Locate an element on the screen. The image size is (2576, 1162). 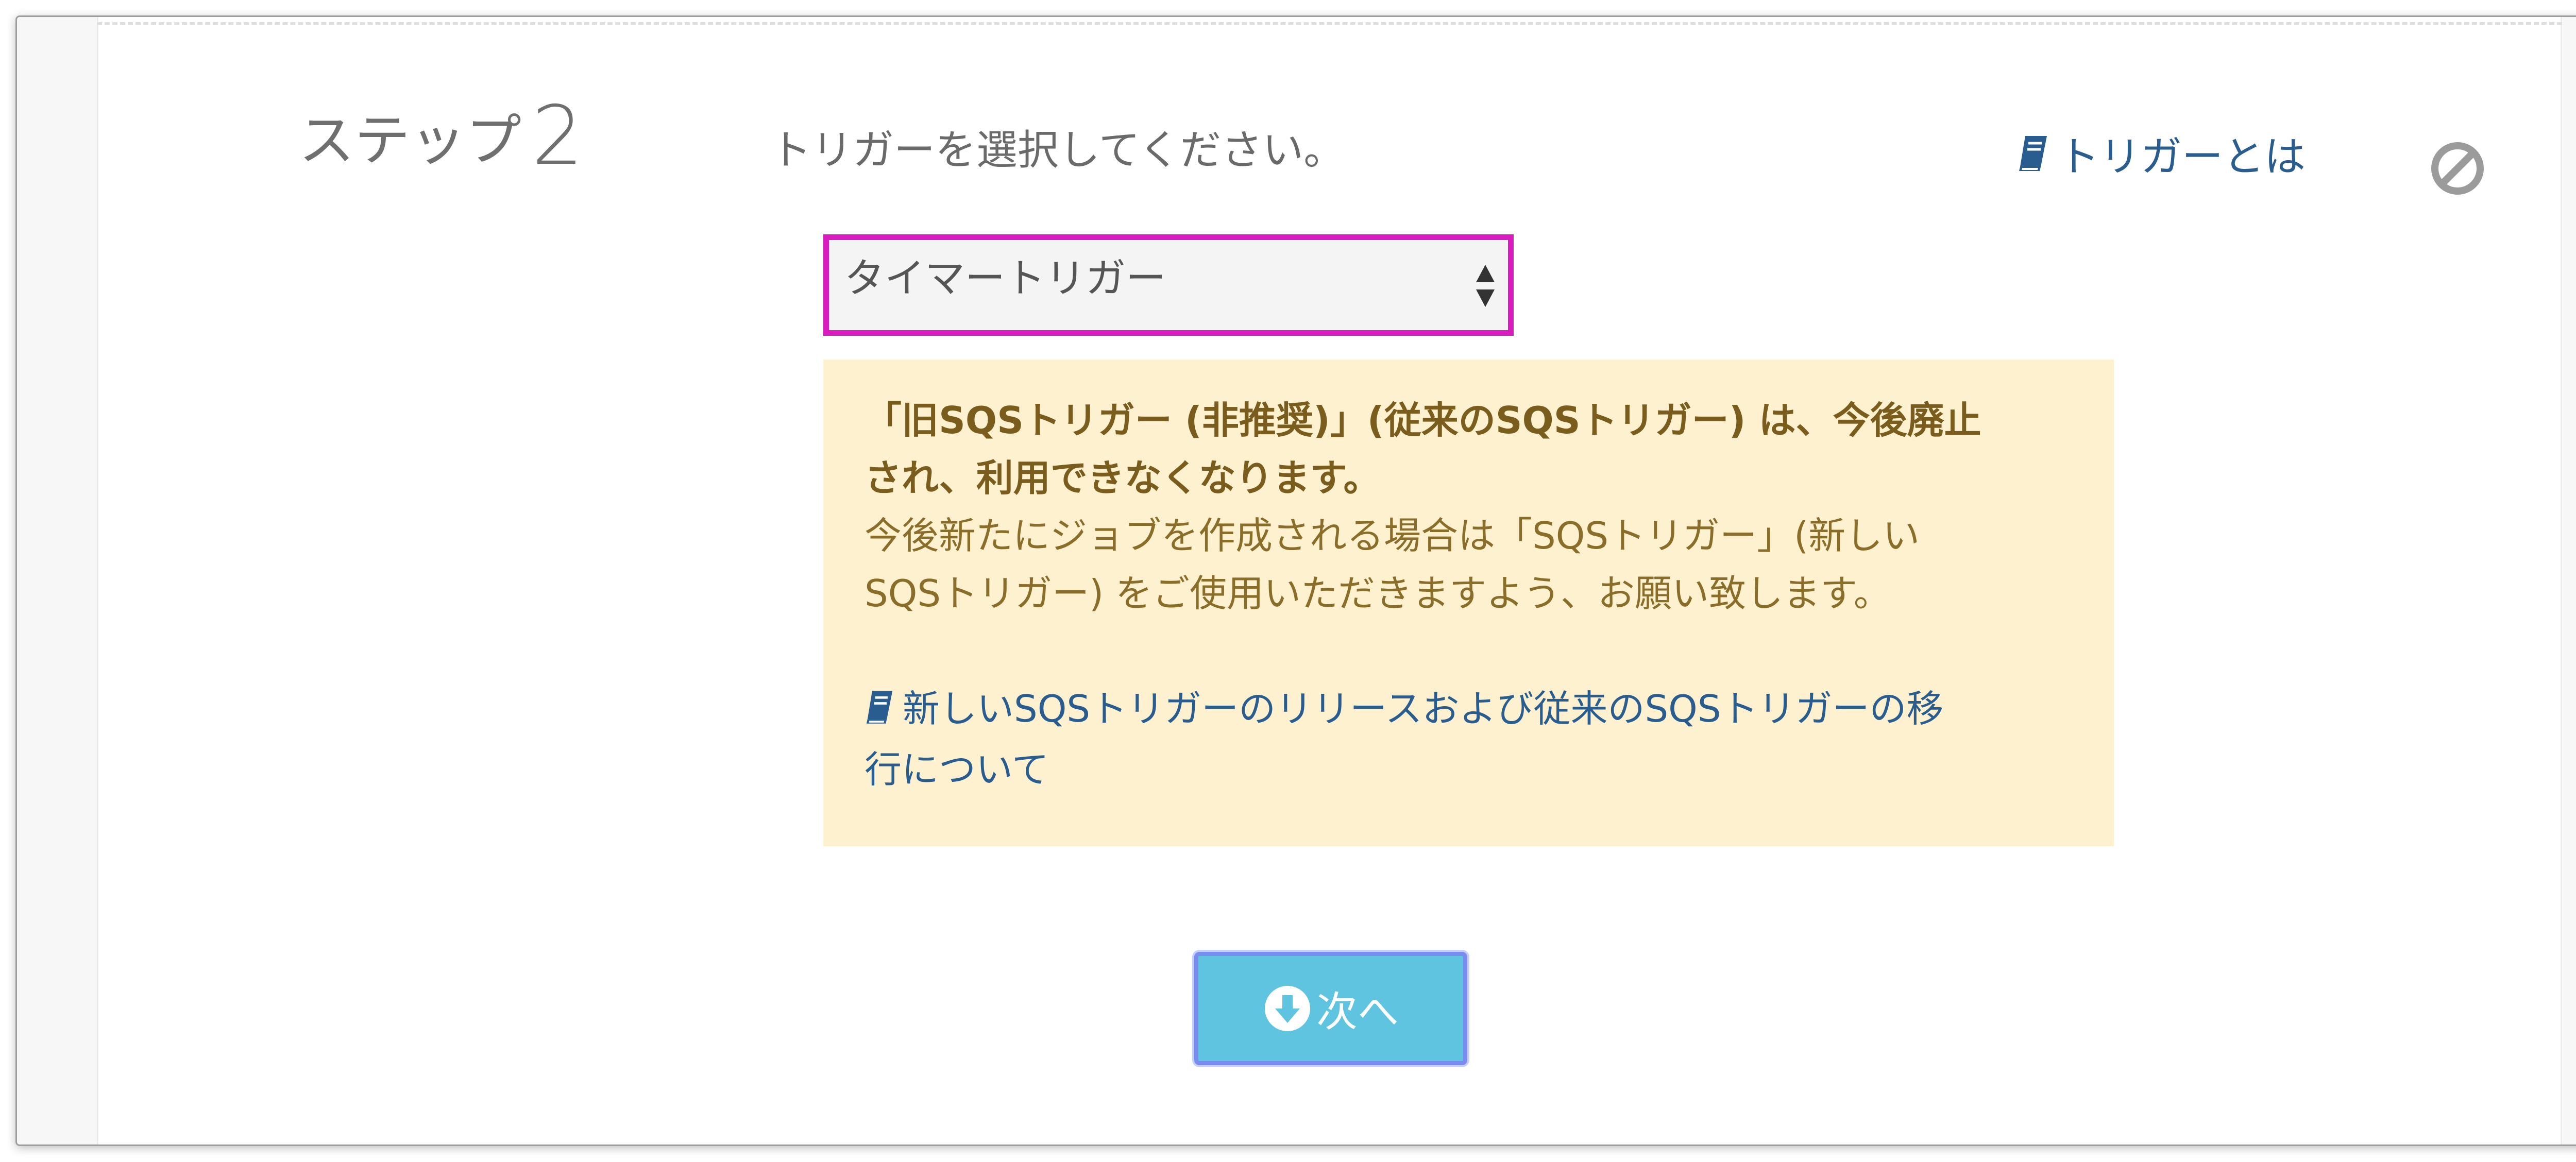
sqs-migration-link-line-1: 新しいSQSトリガーのリリースおよび従来のSQSトリガーの移 is located at coordinates (1423, 708).